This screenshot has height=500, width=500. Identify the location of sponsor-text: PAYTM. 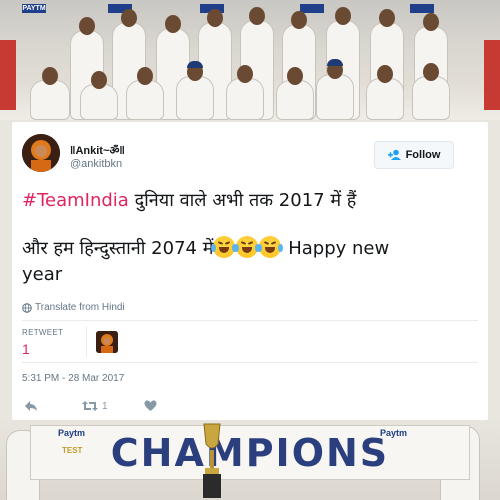
(34, 8).